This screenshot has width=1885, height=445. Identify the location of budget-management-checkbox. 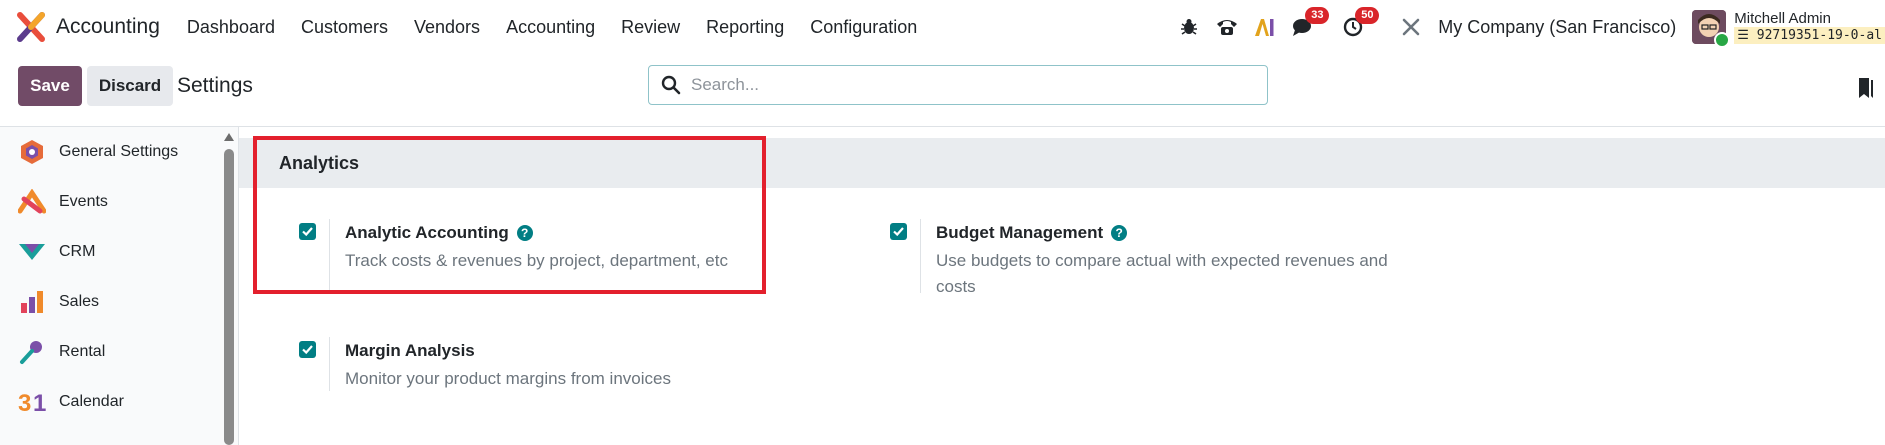
(898, 231).